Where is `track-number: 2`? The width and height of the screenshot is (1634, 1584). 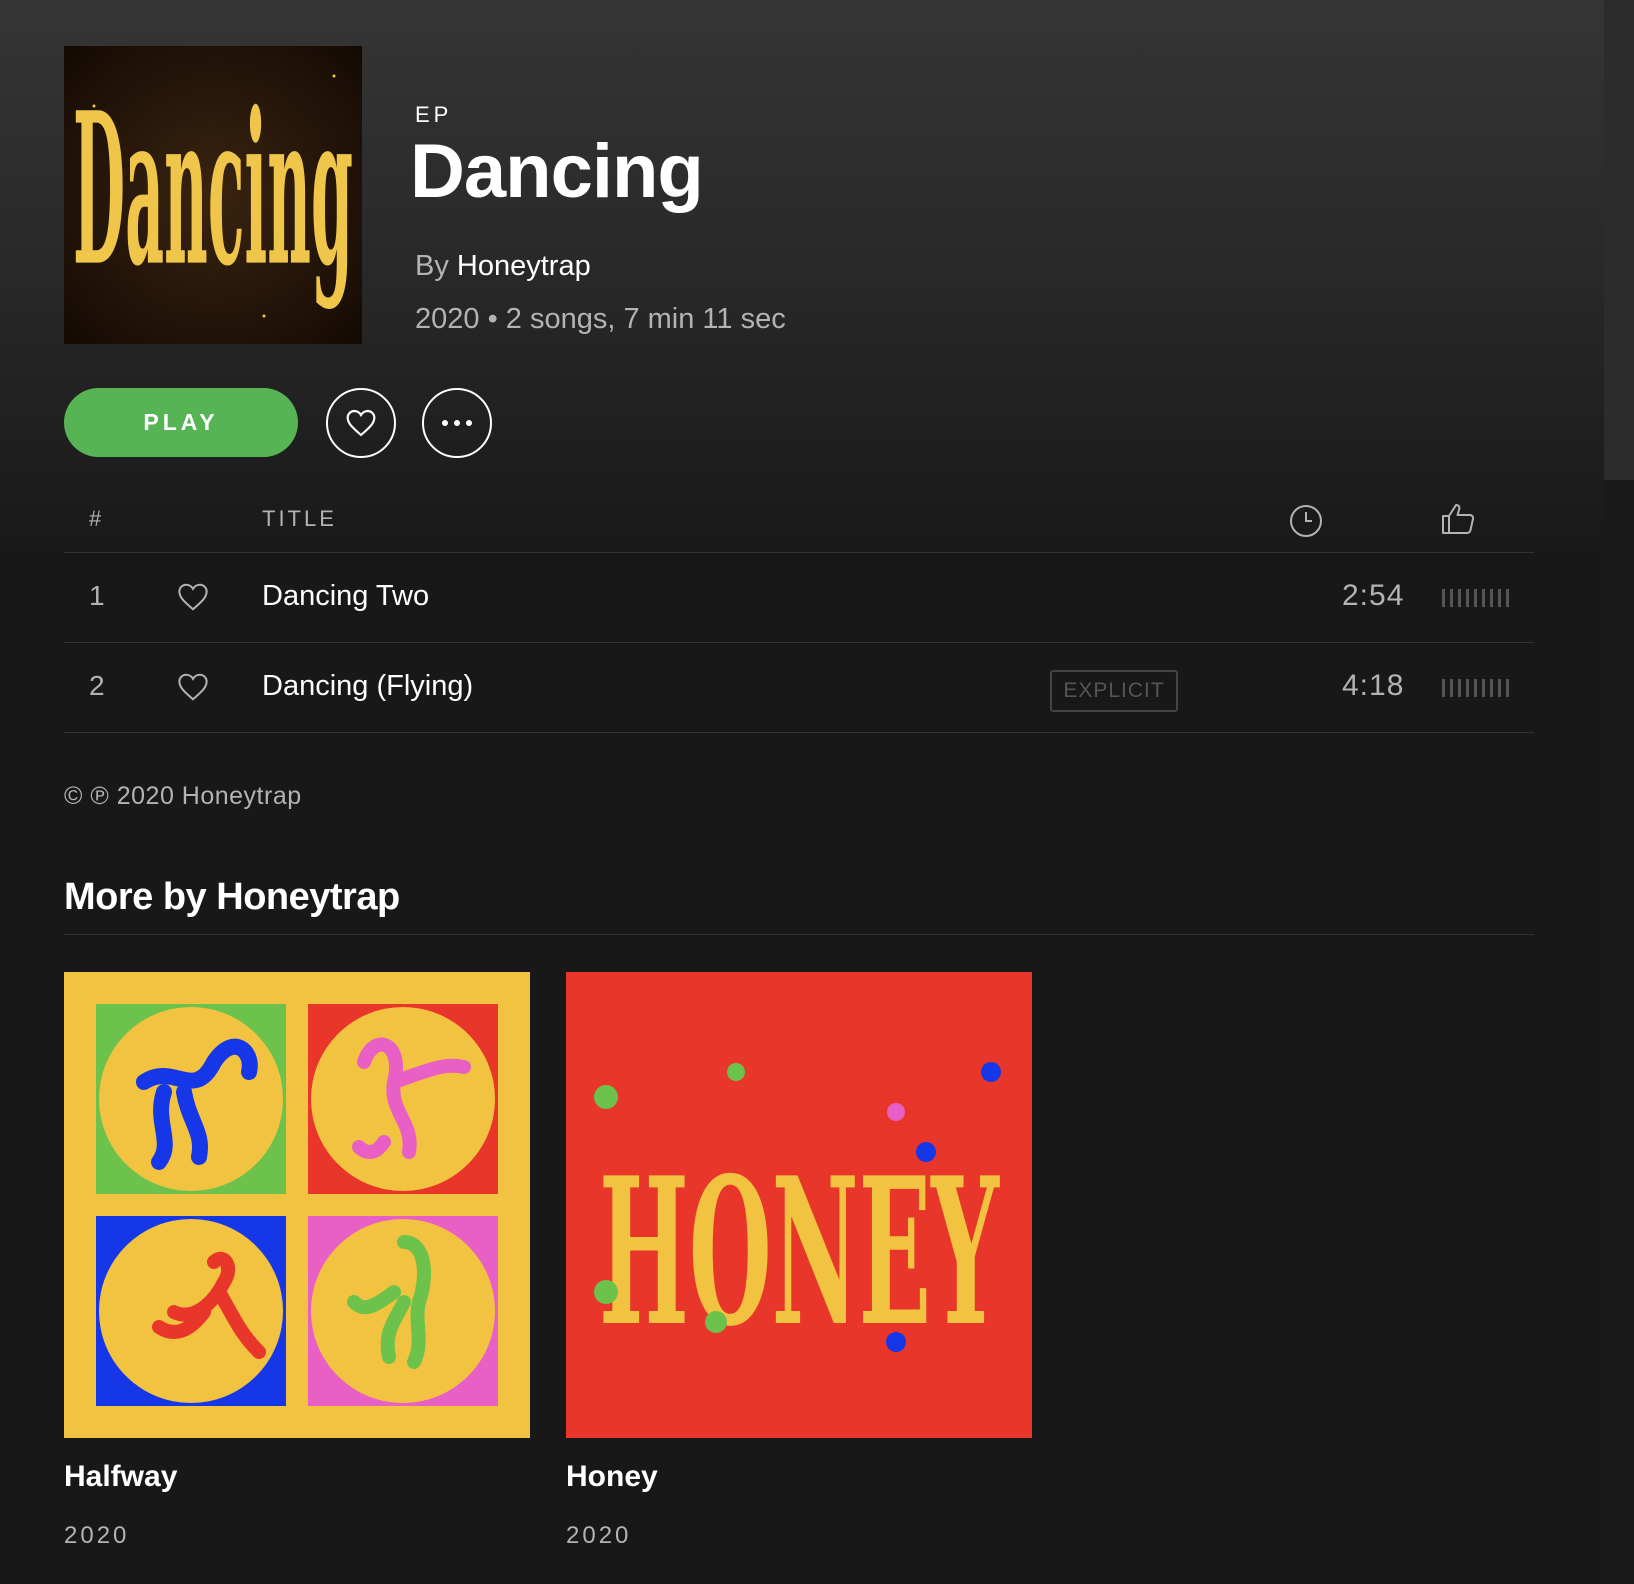
track-number: 2 is located at coordinates (97, 685).